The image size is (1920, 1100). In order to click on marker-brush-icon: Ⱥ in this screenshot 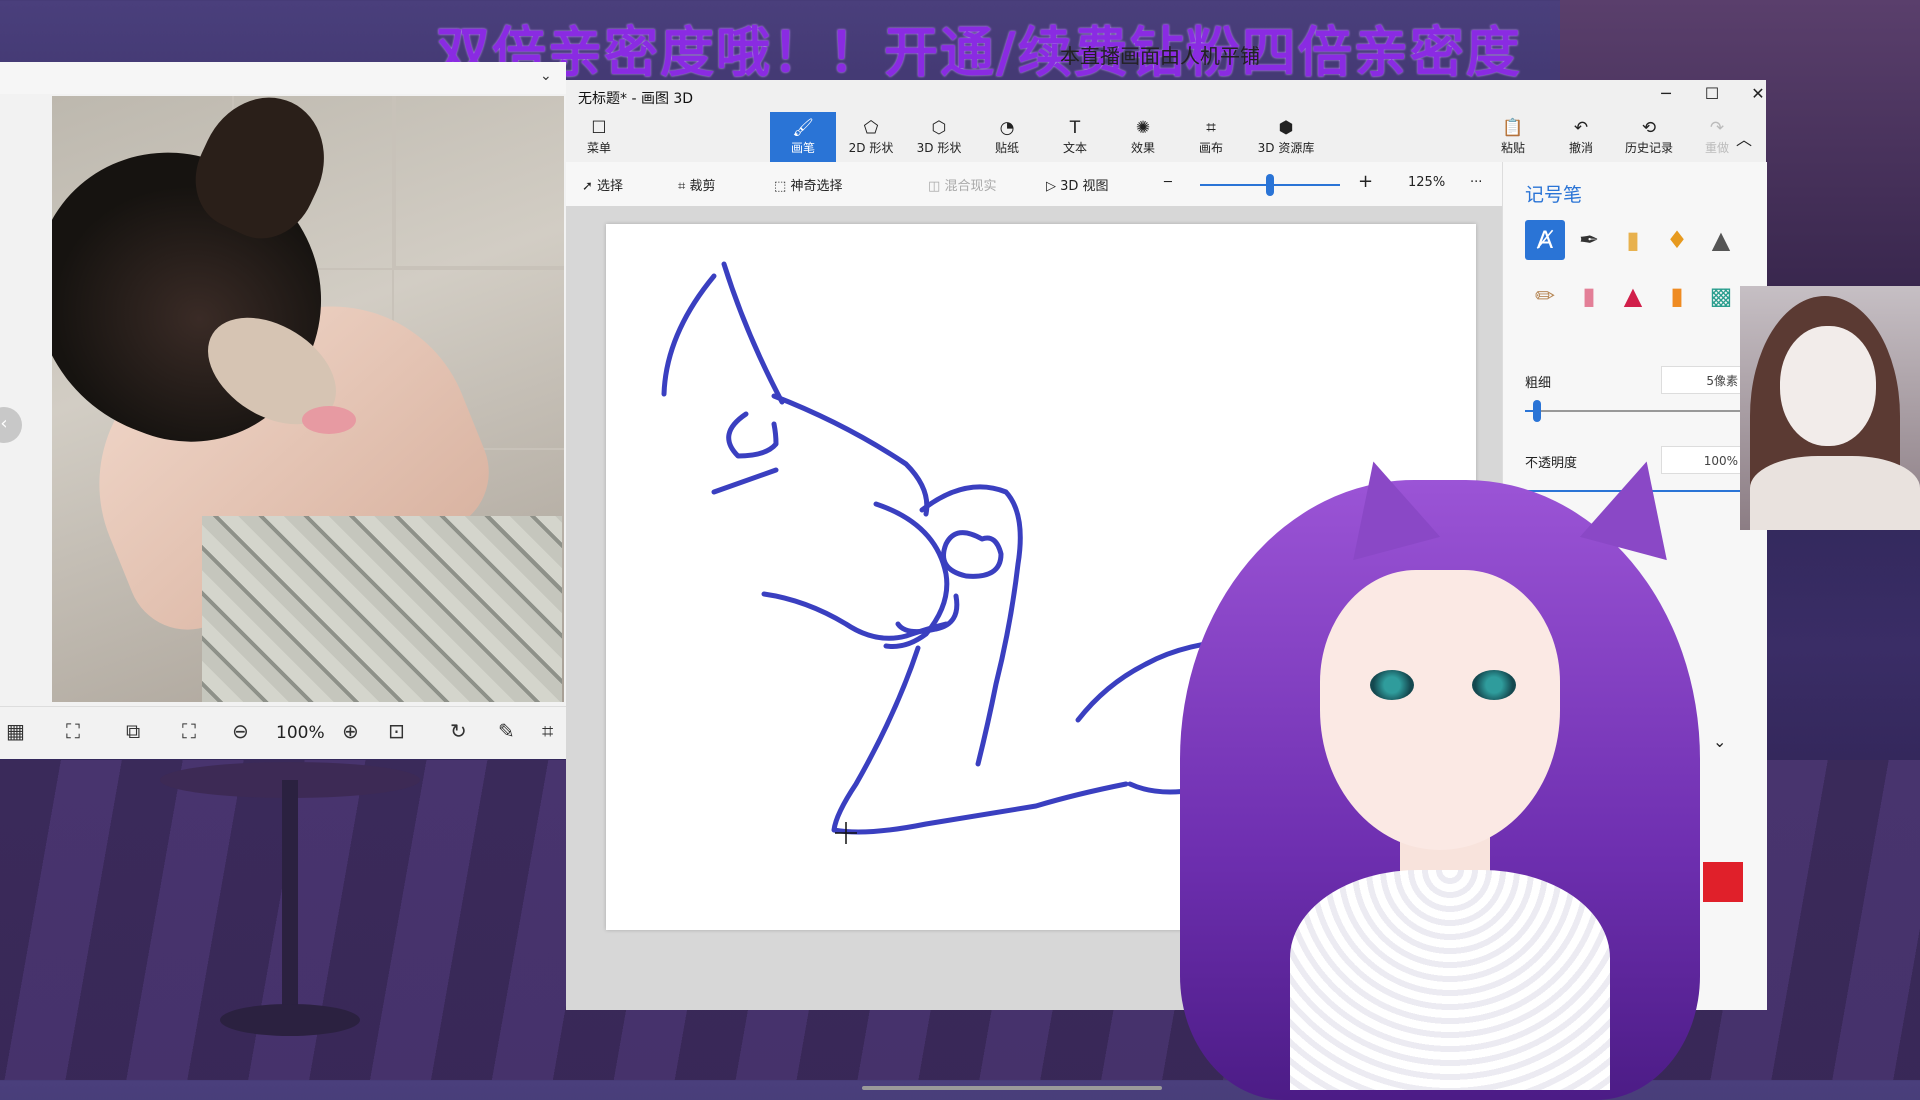, I will do `click(1545, 240)`.